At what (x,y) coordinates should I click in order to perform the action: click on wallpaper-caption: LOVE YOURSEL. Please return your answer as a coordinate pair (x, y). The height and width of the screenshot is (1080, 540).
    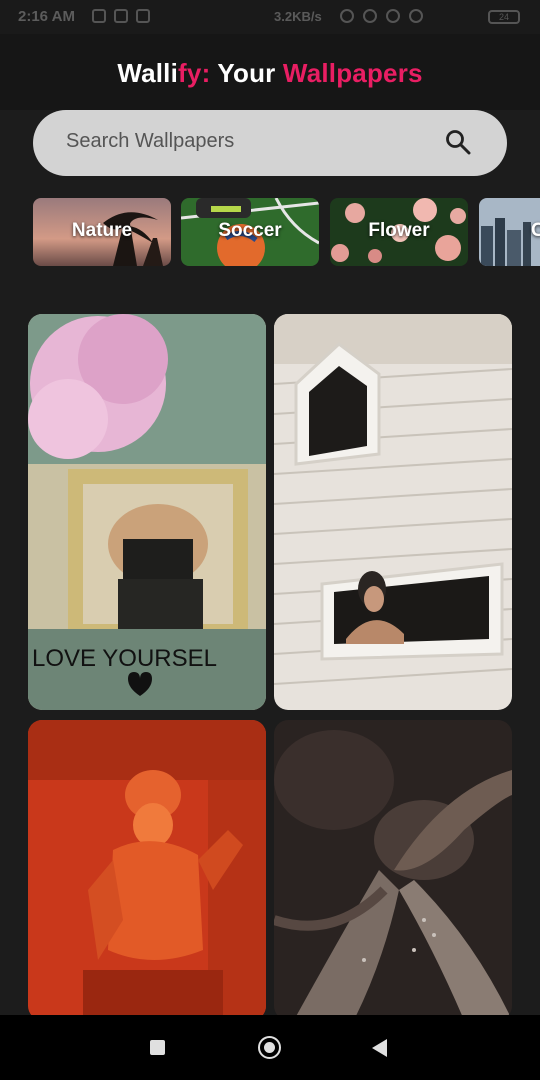
    Looking at the image, I should click on (124, 658).